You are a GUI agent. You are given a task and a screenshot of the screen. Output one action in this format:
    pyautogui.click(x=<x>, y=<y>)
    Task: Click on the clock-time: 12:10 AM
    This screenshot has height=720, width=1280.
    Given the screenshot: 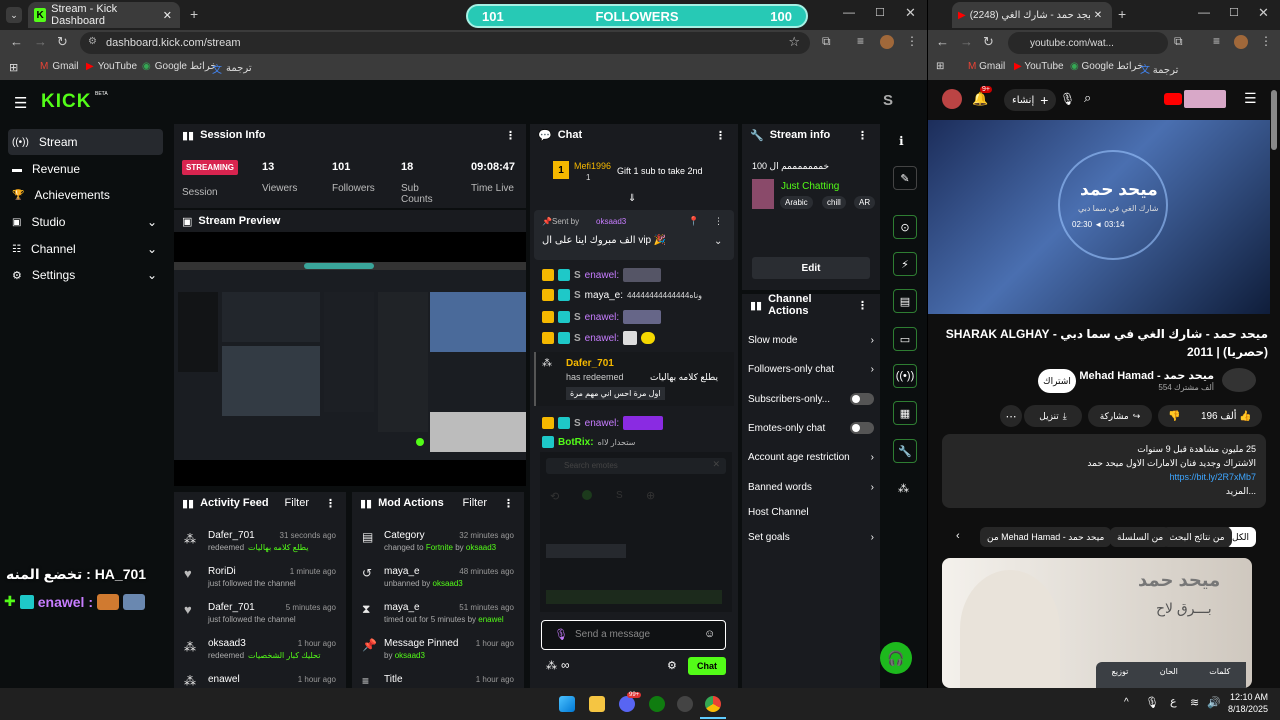 What is the action you would take?
    pyautogui.click(x=1247, y=697)
    